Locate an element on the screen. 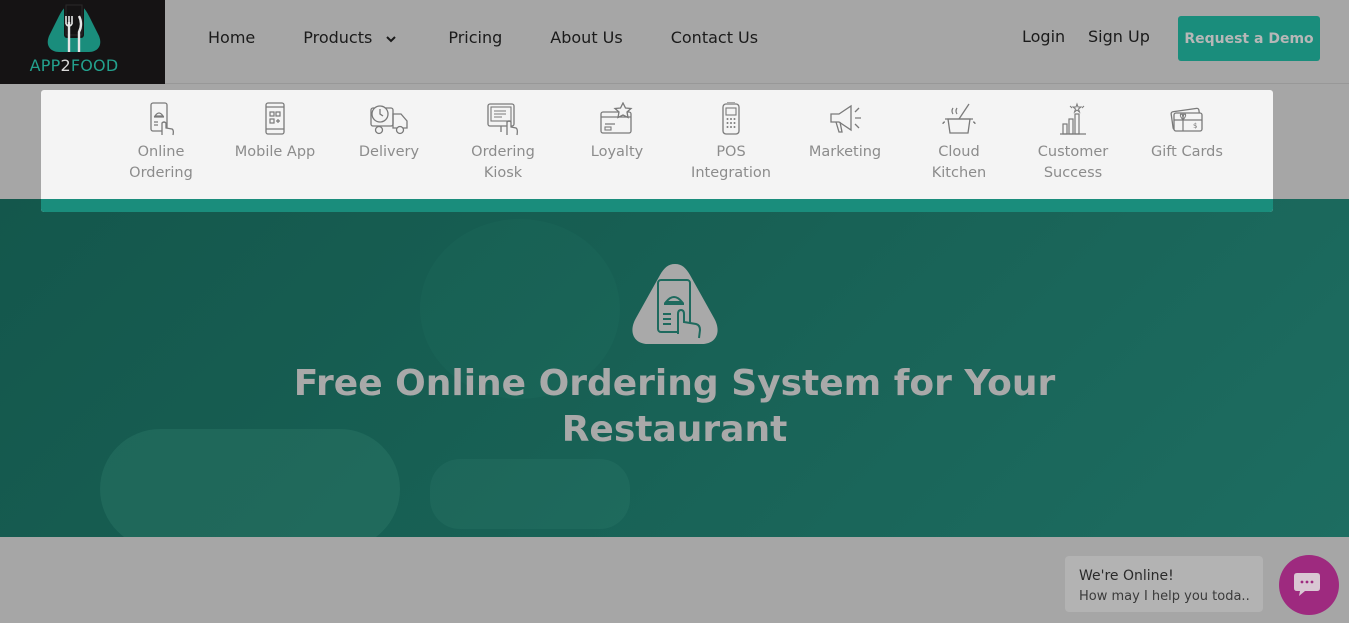 The image size is (1349, 623). nav-products: Products is located at coordinates (350, 37).